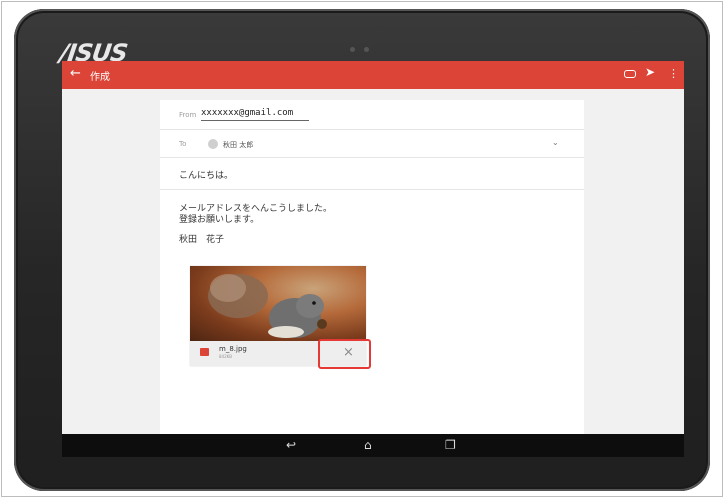 This screenshot has height=498, width=724. What do you see at coordinates (206, 174) in the screenshot?
I see `subject-field: こんにちは。` at bounding box center [206, 174].